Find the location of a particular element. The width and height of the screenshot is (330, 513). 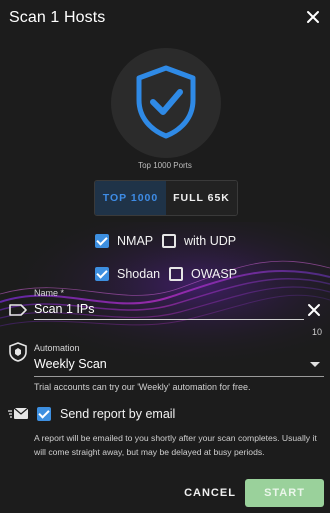

dialog-title: Scan 1 Hosts is located at coordinates (57, 17).